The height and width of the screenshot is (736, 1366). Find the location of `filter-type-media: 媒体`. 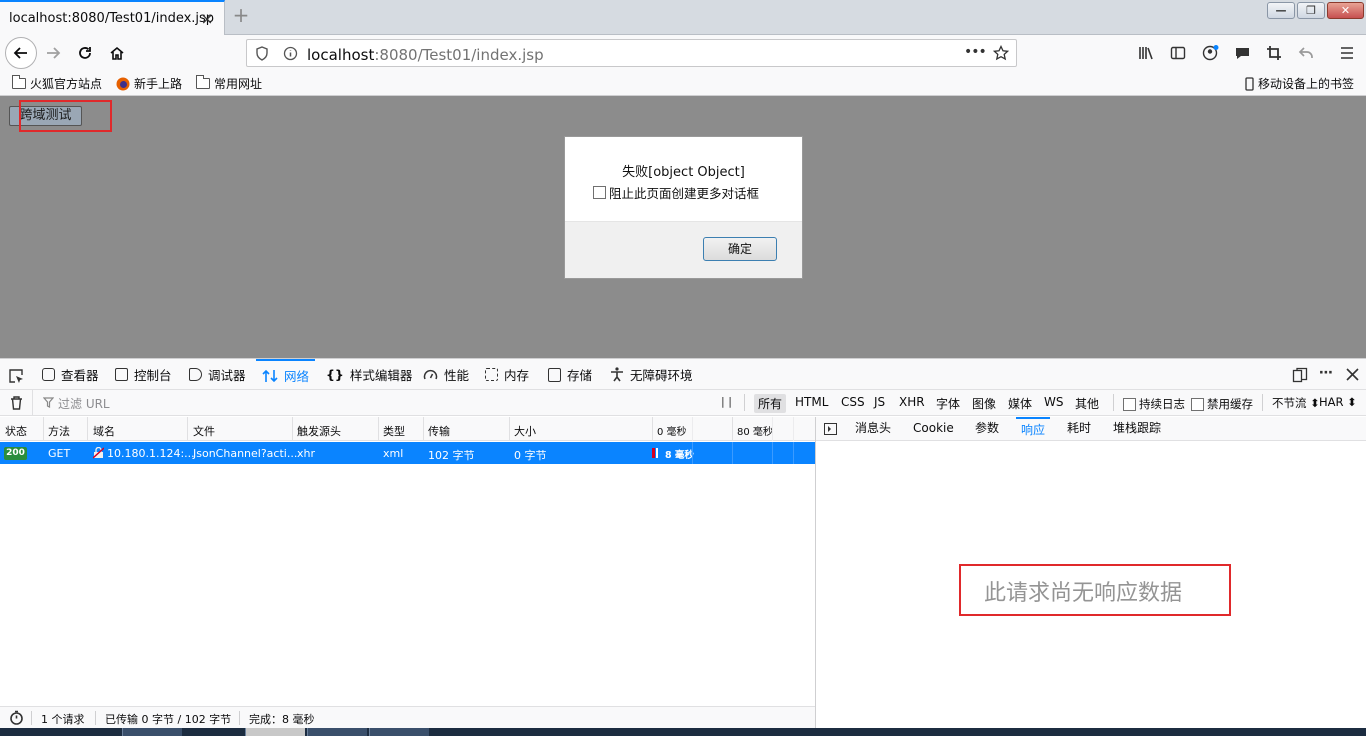

filter-type-media: 媒体 is located at coordinates (1020, 403).